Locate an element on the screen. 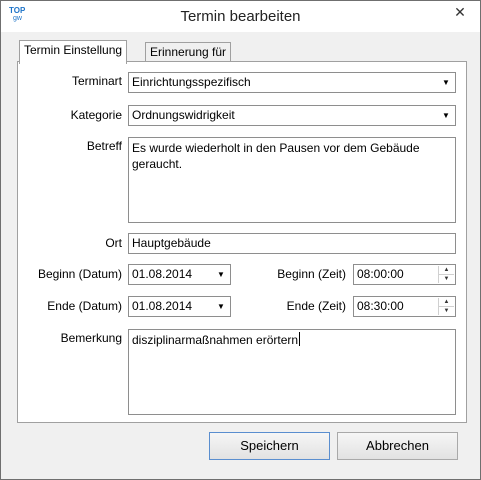 This screenshot has height=480, width=481. ort-label: Ort is located at coordinates (113, 243).